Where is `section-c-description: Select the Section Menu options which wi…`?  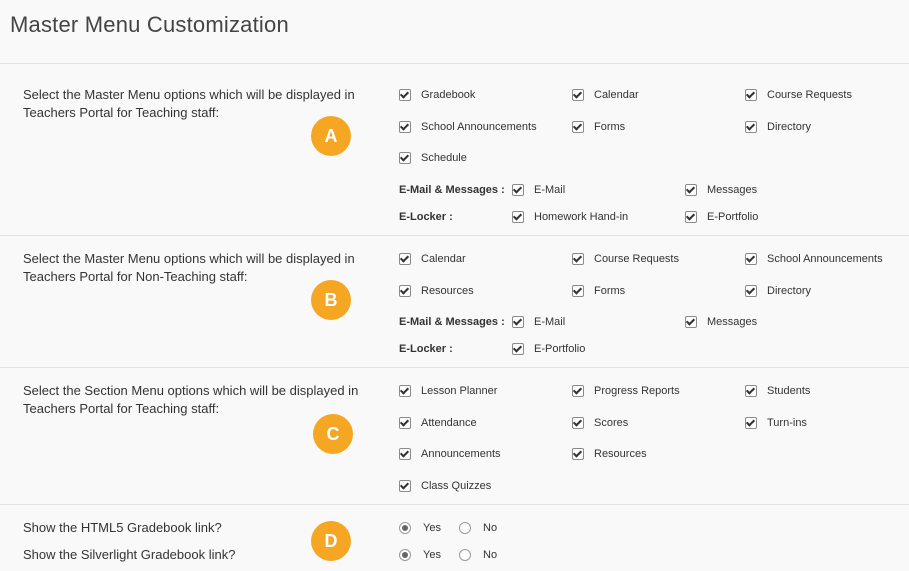 section-c-description: Select the Section Menu options which wi… is located at coordinates (193, 400).